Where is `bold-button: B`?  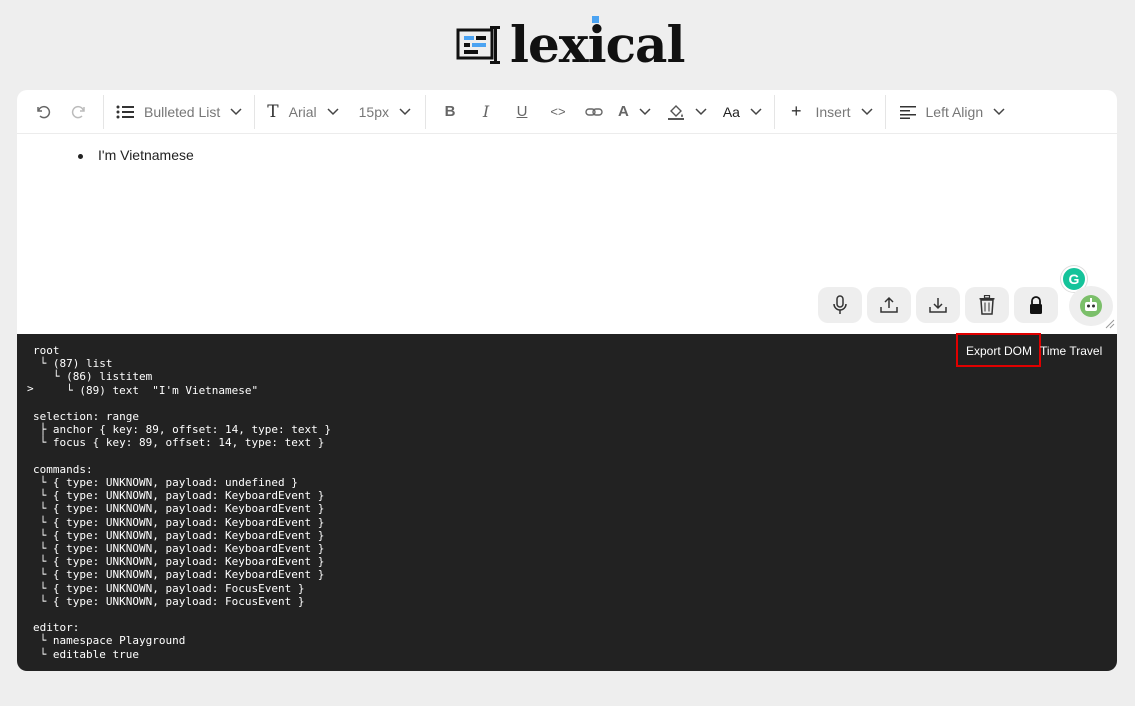
bold-button: B is located at coordinates (450, 112).